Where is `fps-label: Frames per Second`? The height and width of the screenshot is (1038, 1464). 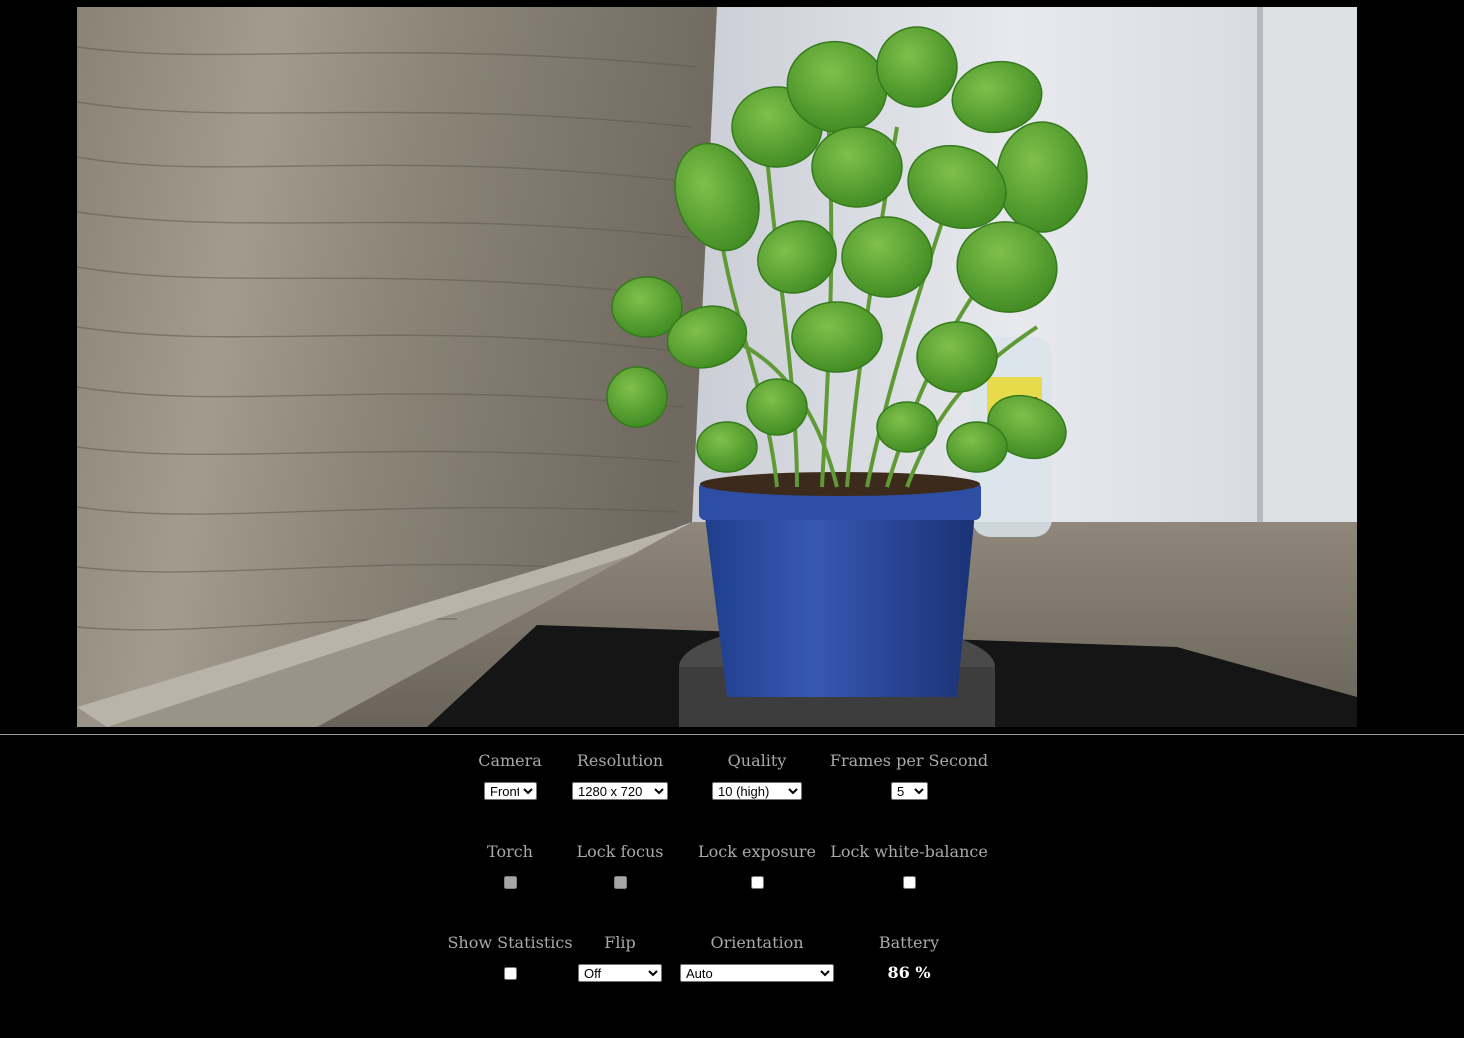 fps-label: Frames per Second is located at coordinates (909, 760).